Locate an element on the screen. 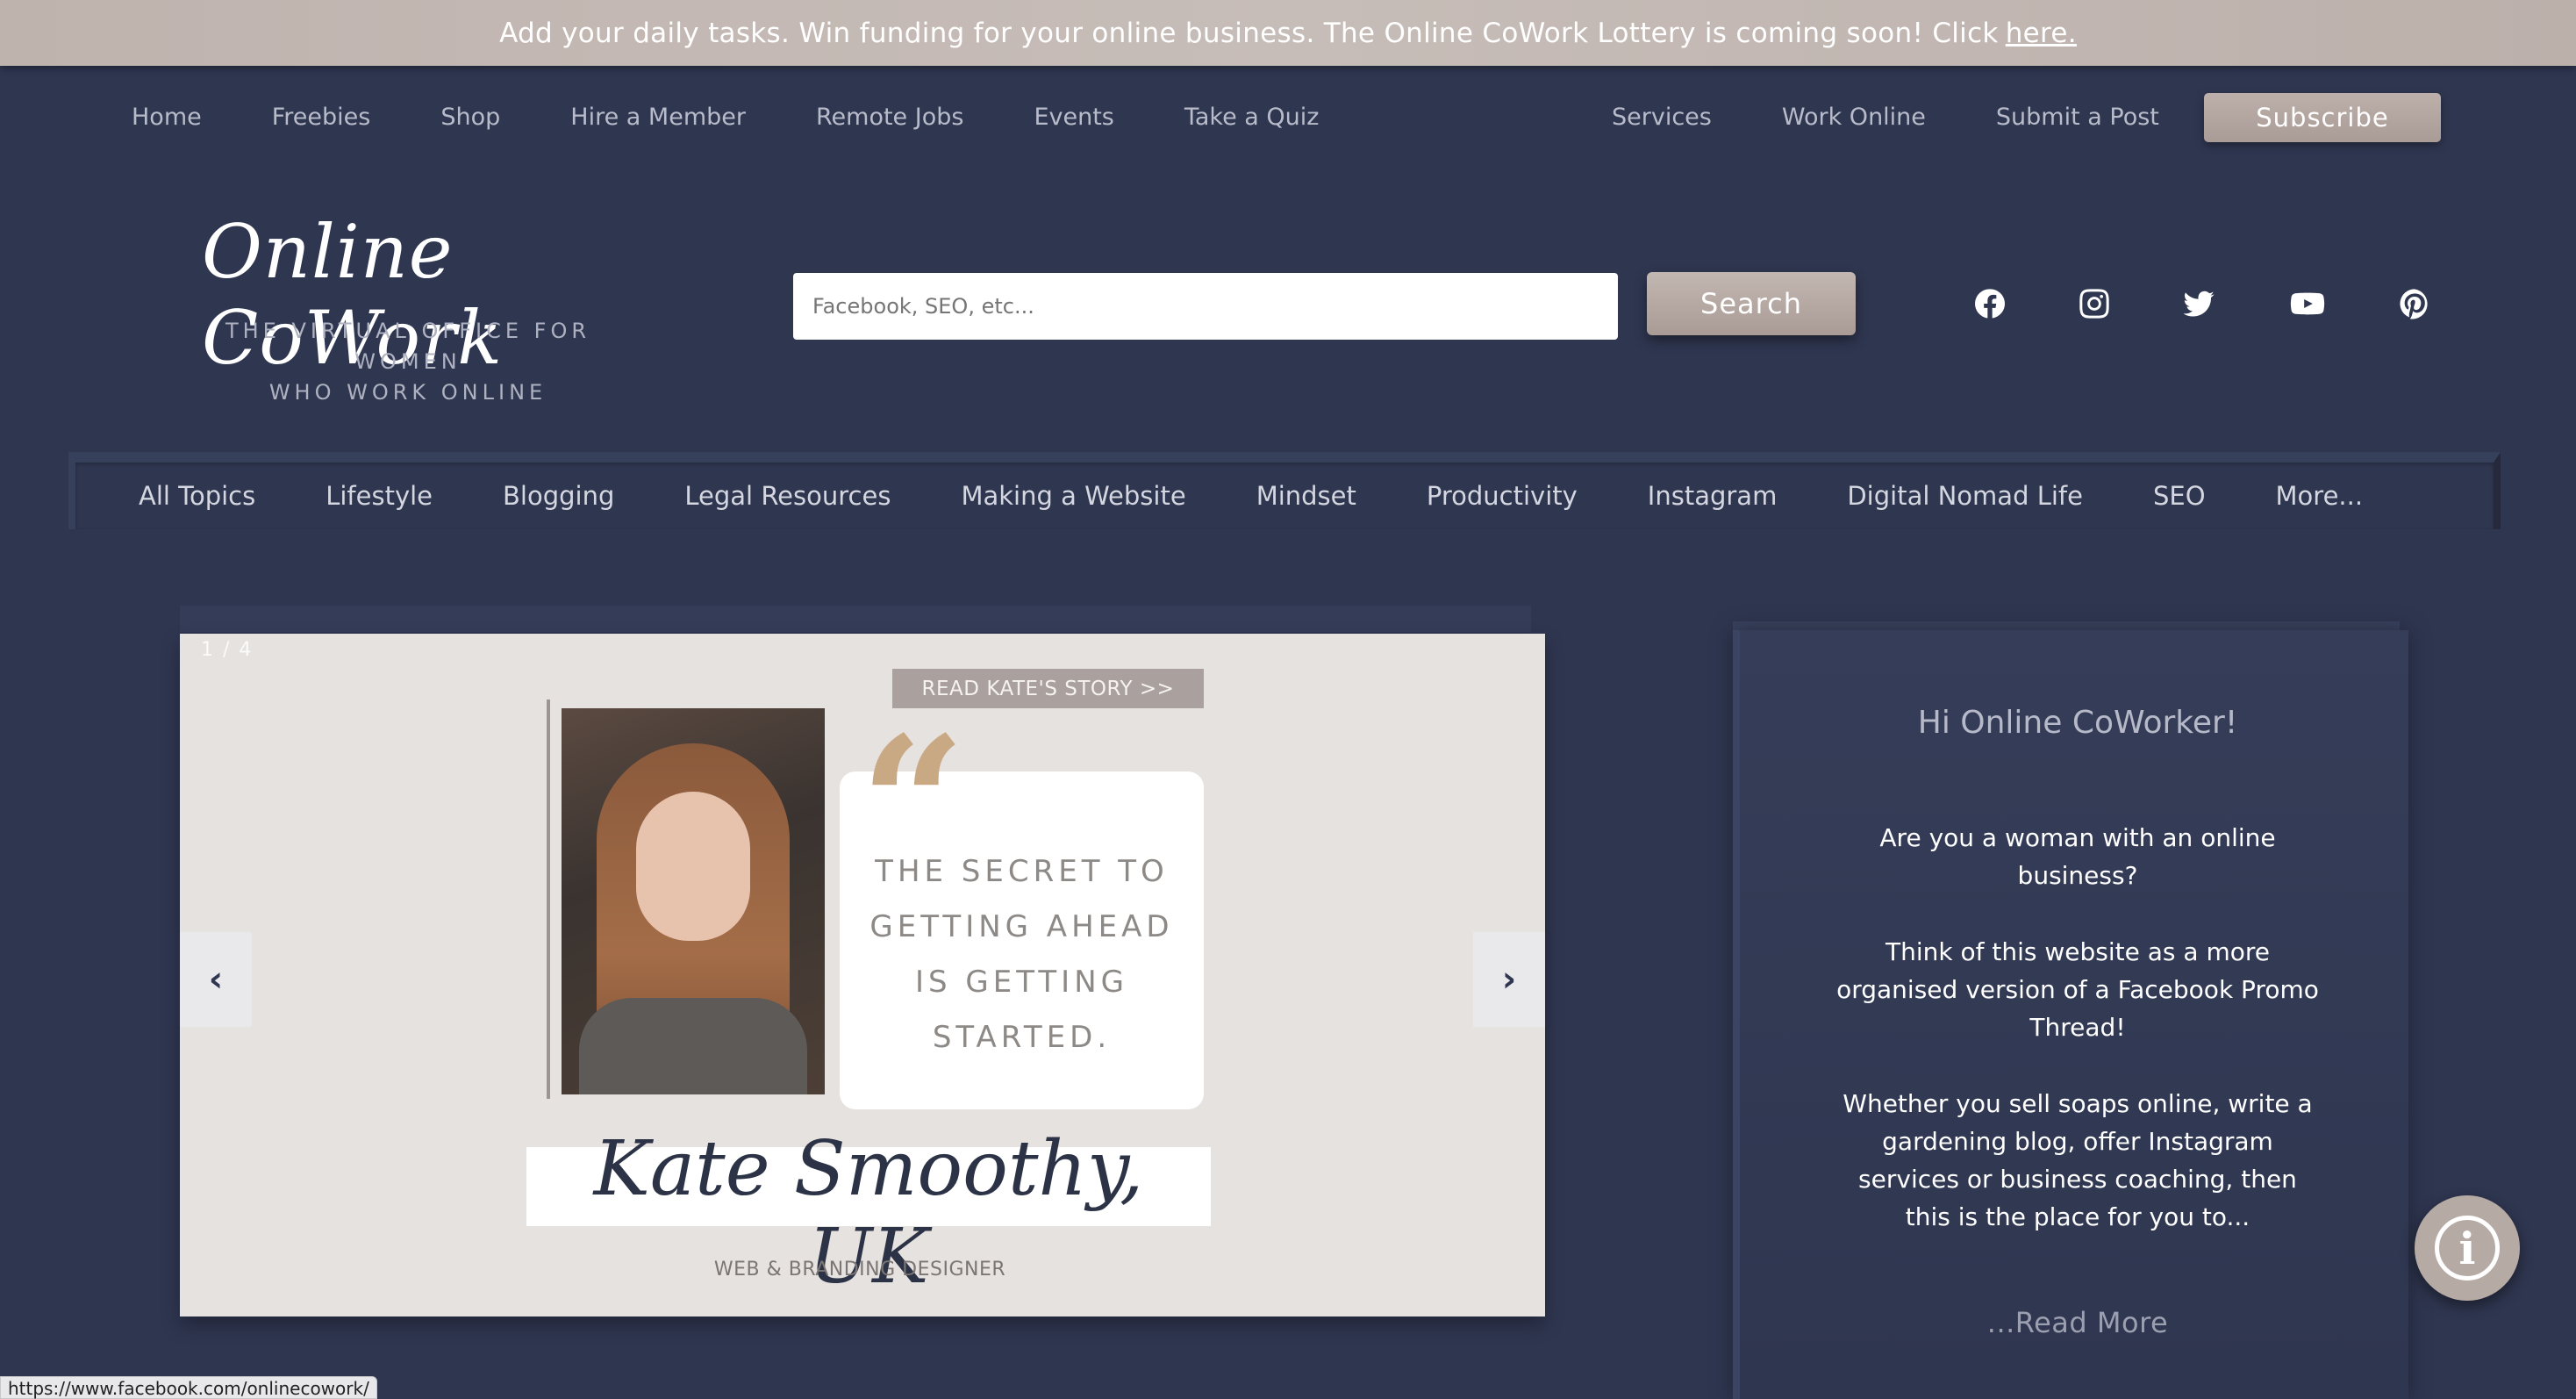 The height and width of the screenshot is (1399, 2576). nav-shop: Shop is located at coordinates (470, 118).